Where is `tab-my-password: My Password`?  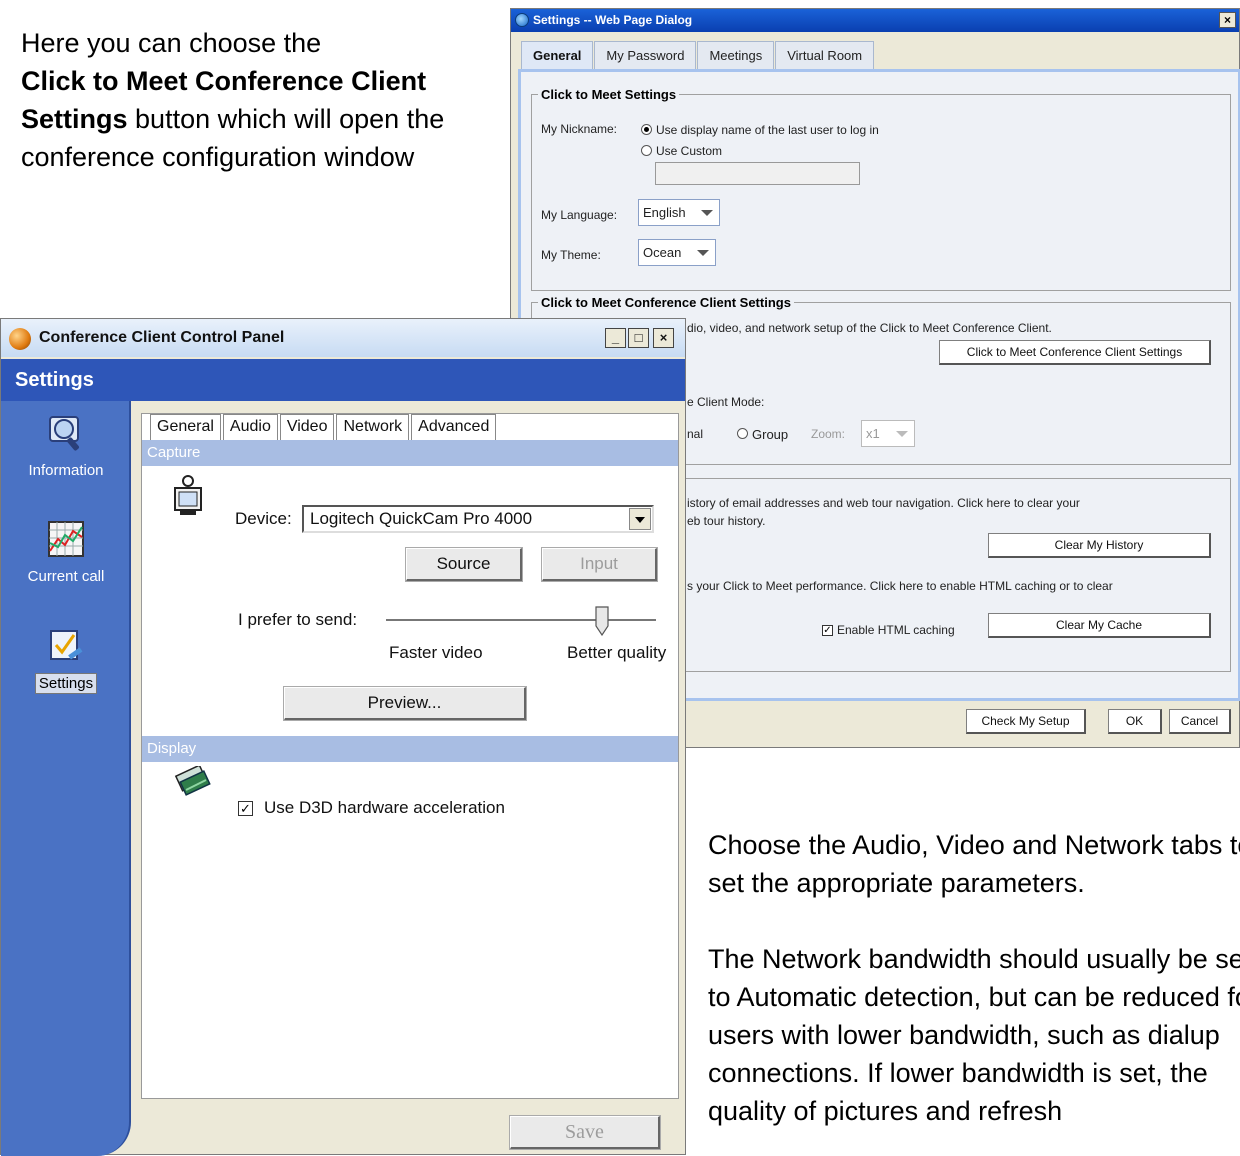
tab-my-password: My Password is located at coordinates (645, 55).